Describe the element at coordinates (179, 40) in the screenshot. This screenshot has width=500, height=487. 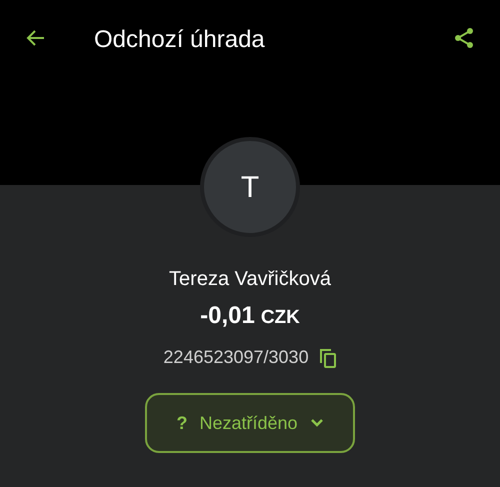
I see `screen-title: Odchozí úhrada` at that location.